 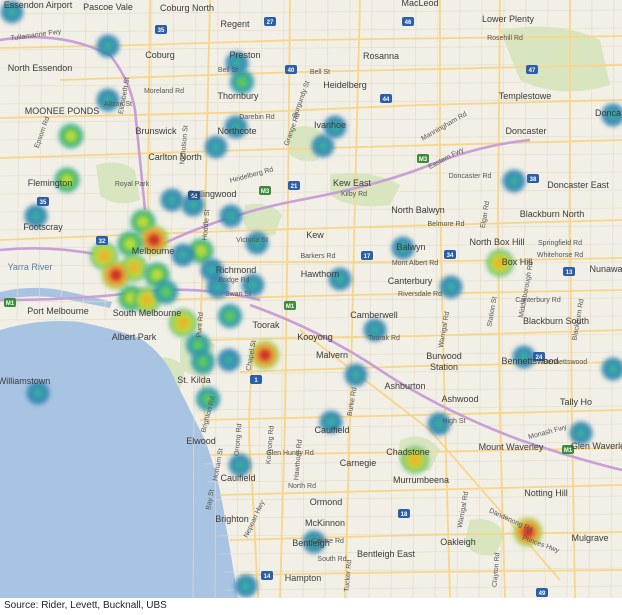 I want to click on suburb-label: Canterbury, so click(x=410, y=281).